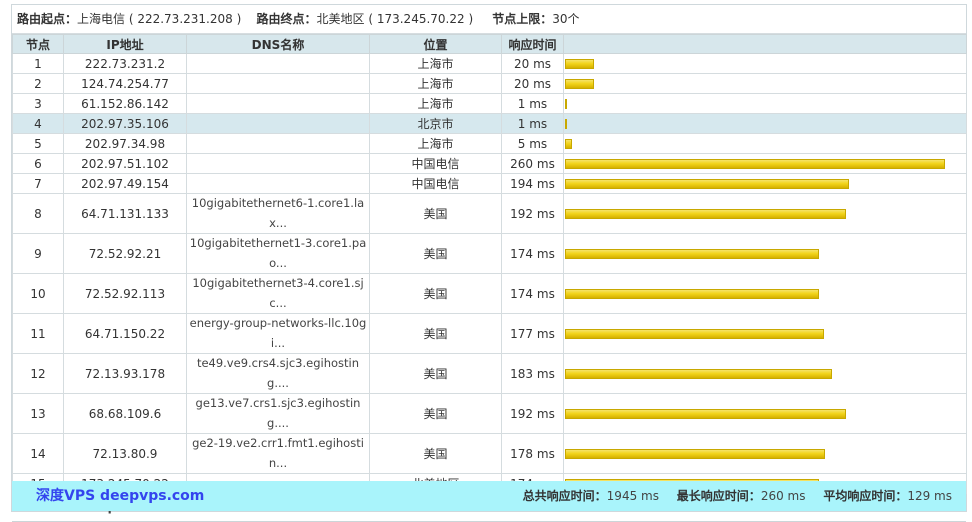 This screenshot has height=522, width=972. Describe the element at coordinates (435, 163) in the screenshot. I see `location-cell: 中国电信` at that location.